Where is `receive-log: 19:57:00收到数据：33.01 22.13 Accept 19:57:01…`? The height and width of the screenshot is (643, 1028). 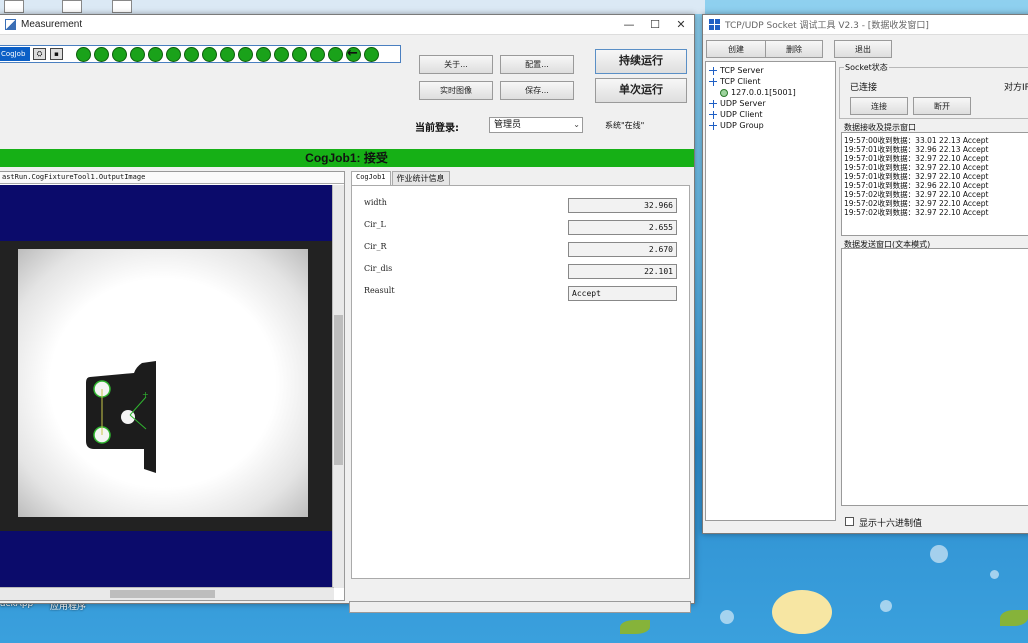
receive-log: 19:57:00收到数据：33.01 22.13 Accept 19:57:01… is located at coordinates (934, 184).